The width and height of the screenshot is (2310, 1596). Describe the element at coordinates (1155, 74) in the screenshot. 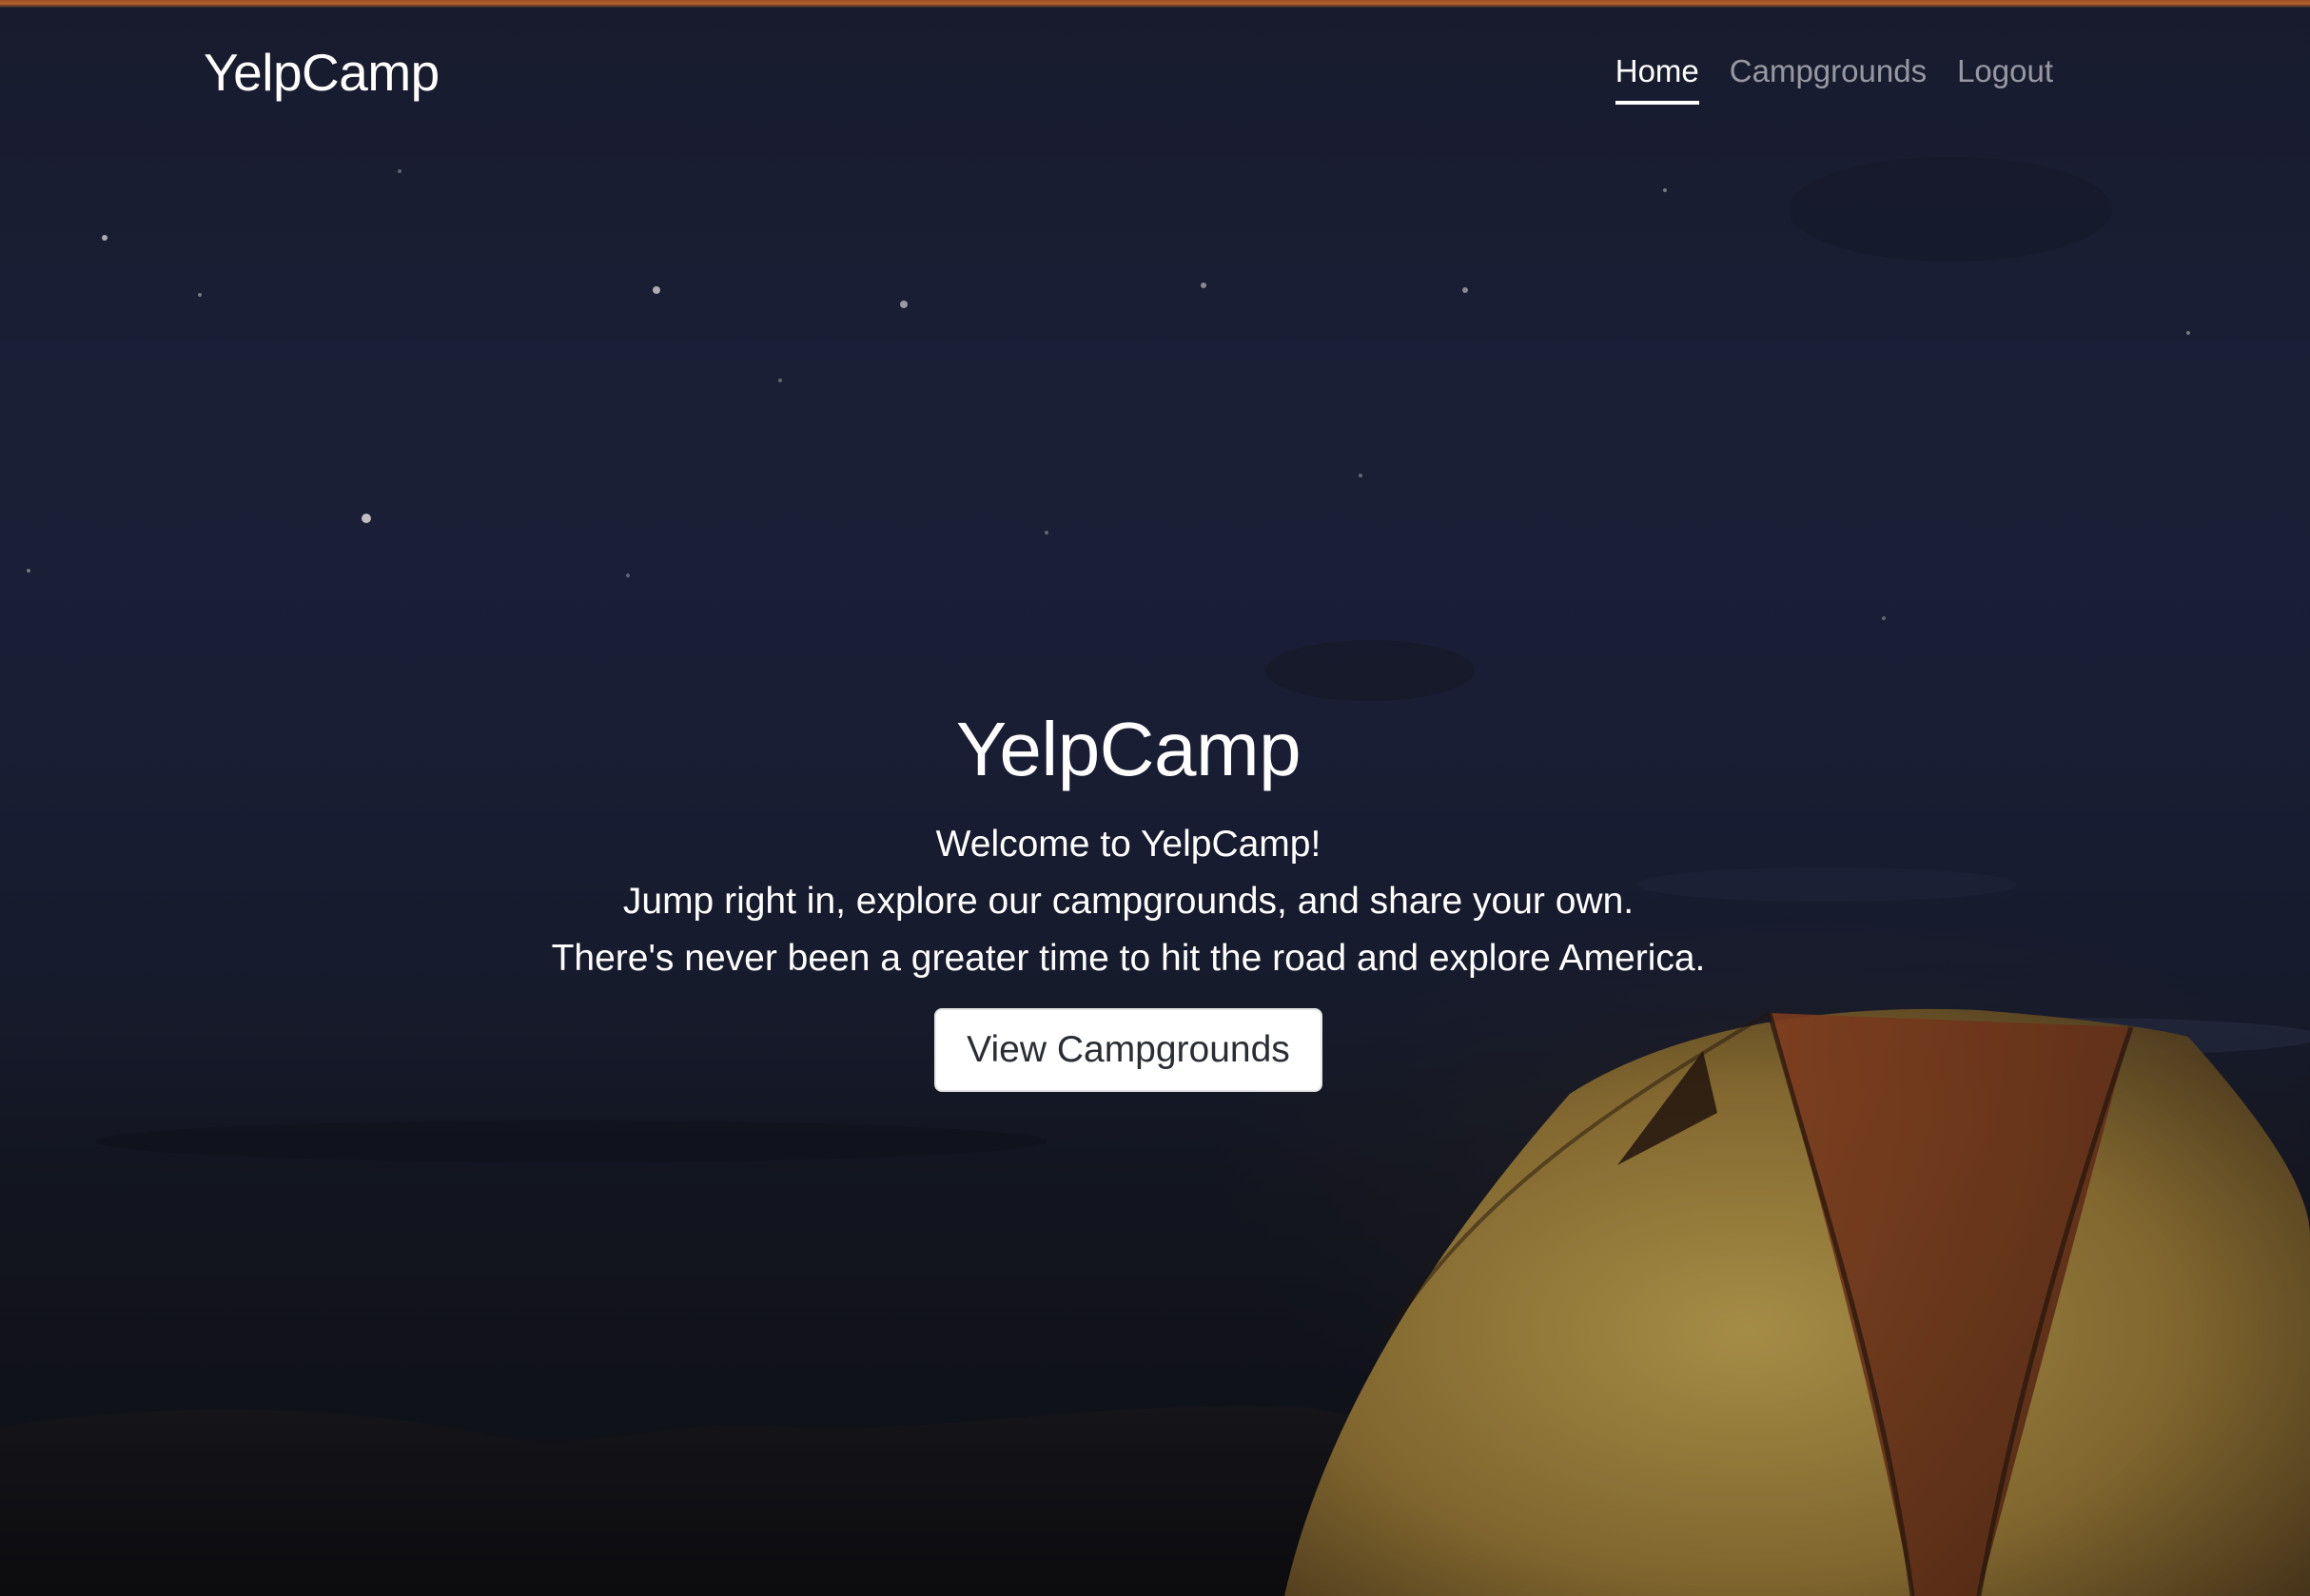

I see `navbar: YelpCamp Home Campgrounds Logout` at that location.